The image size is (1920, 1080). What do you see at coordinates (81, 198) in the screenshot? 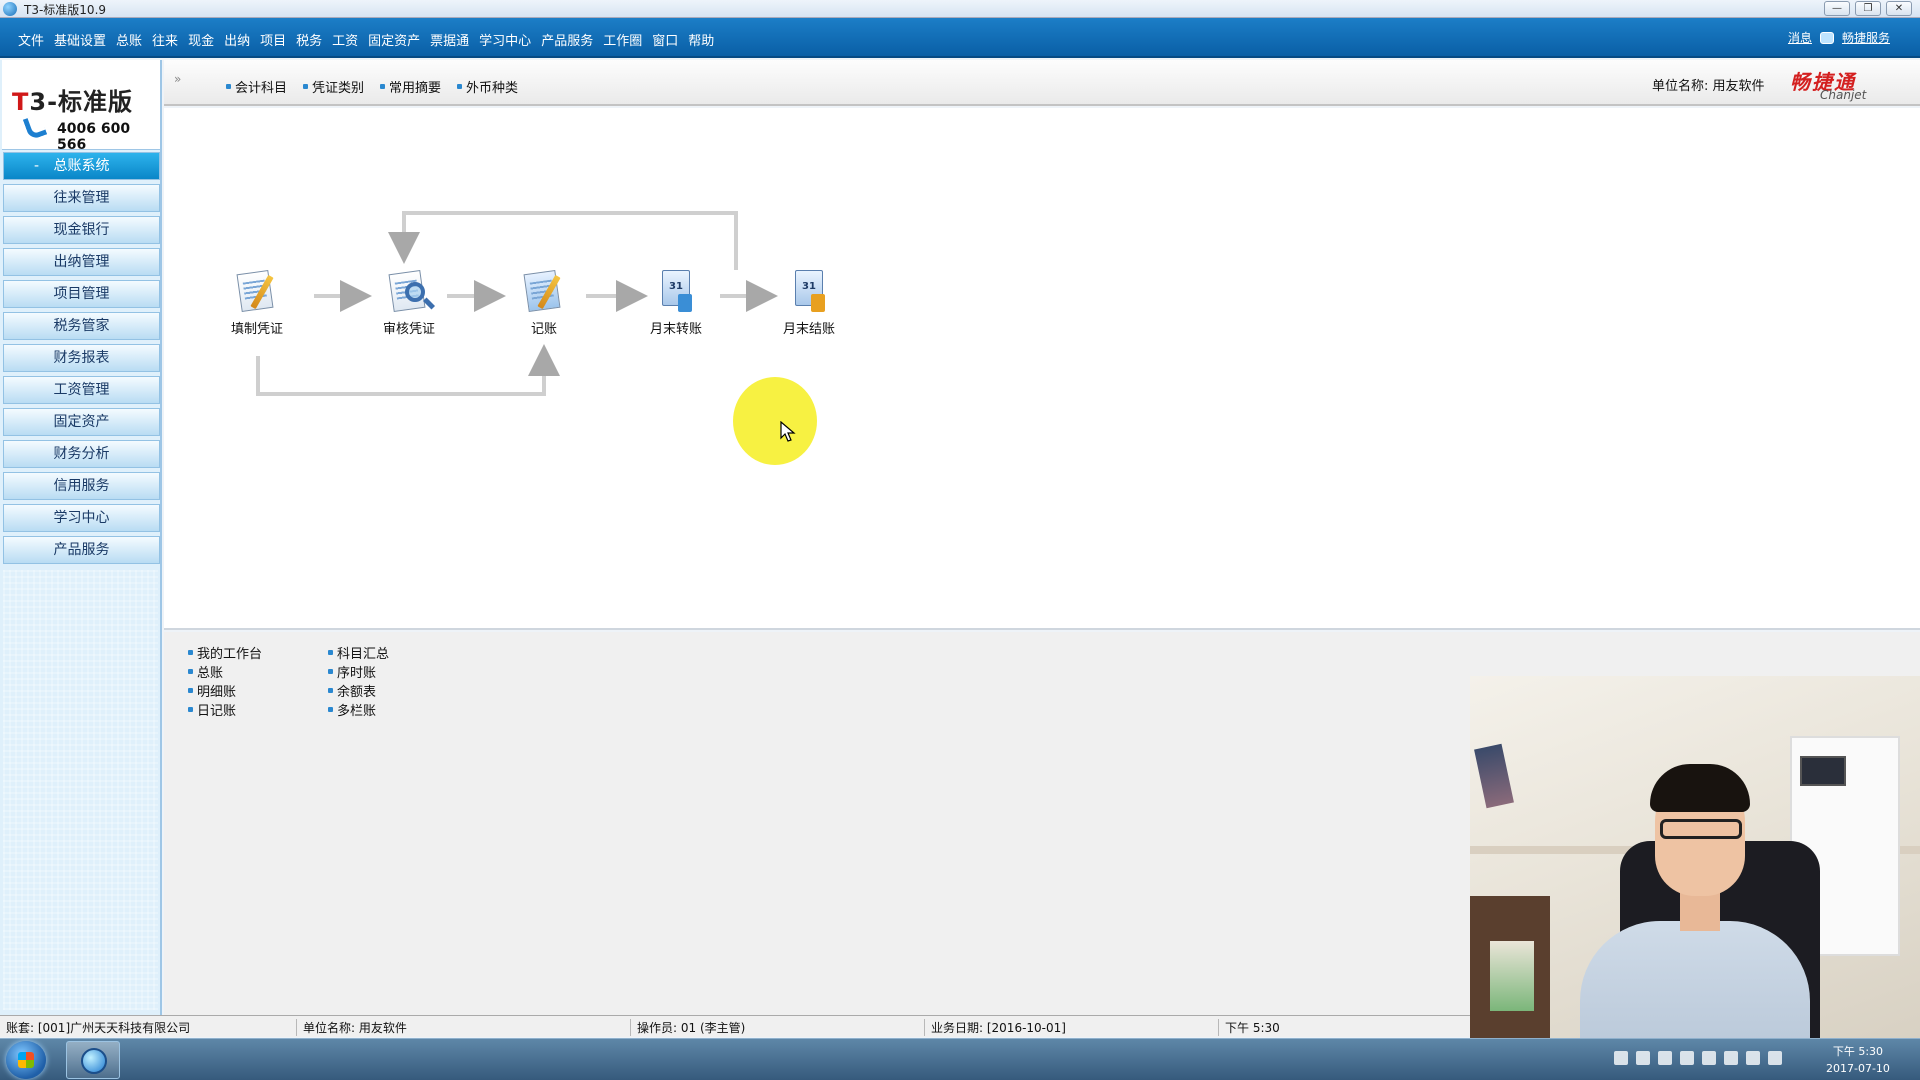
I see `sidebar-item-receivables: 往来管理` at bounding box center [81, 198].